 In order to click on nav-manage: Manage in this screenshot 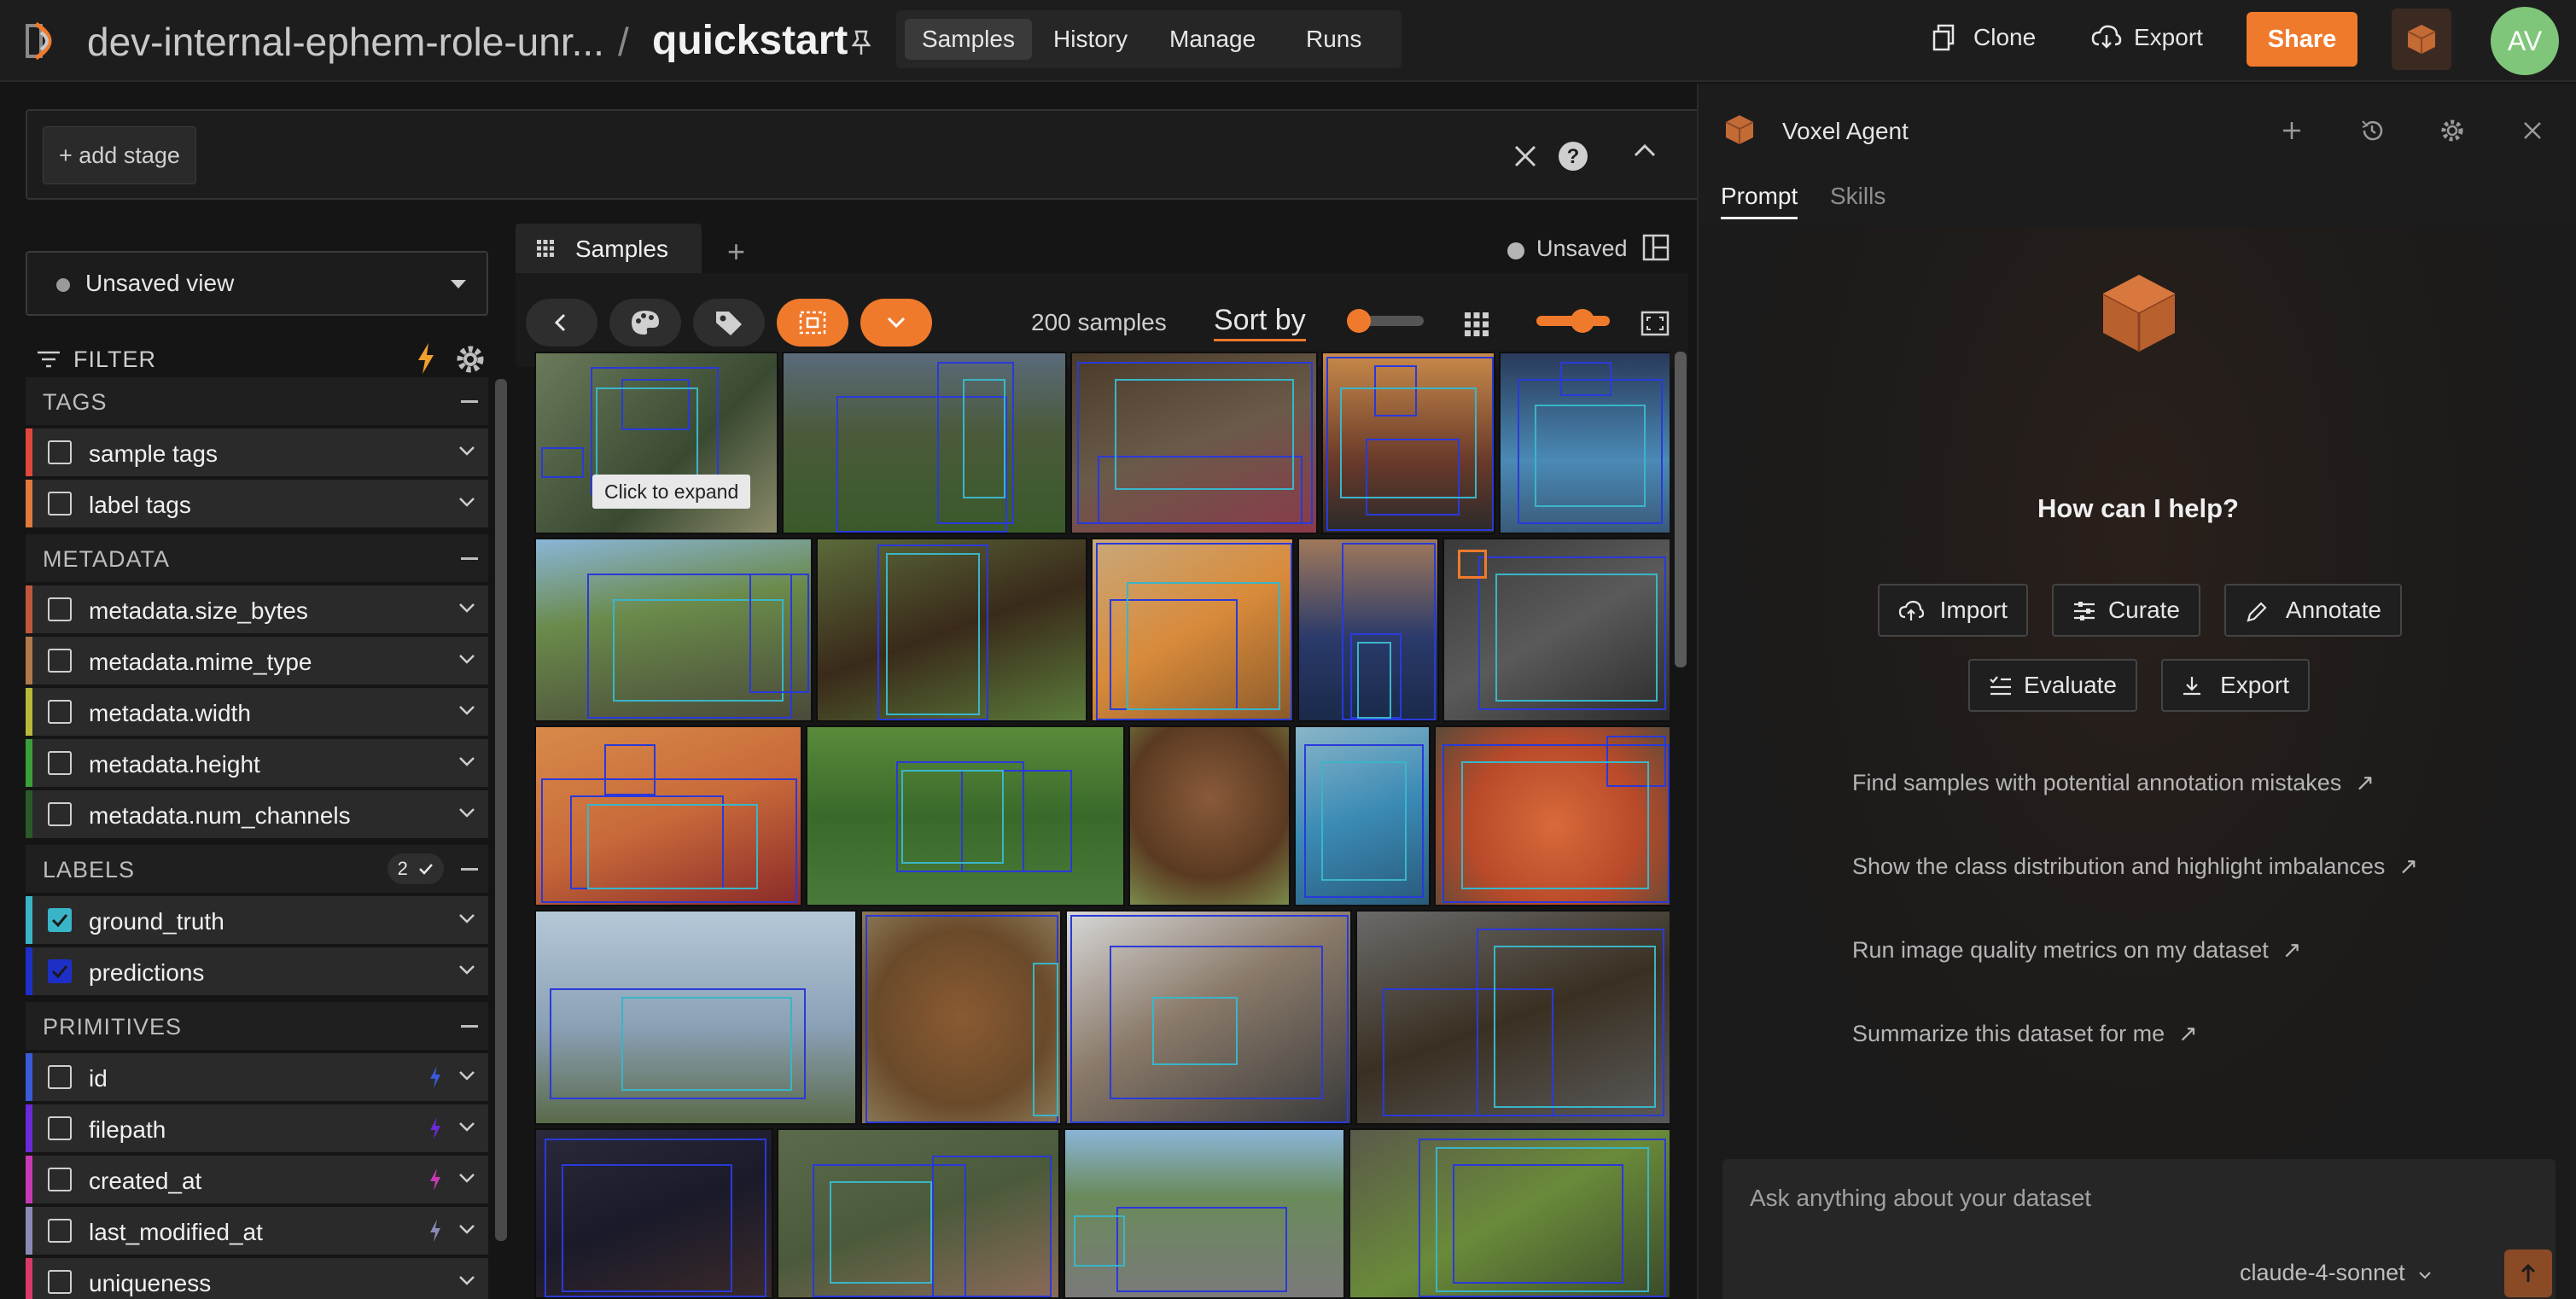, I will do `click(1212, 39)`.